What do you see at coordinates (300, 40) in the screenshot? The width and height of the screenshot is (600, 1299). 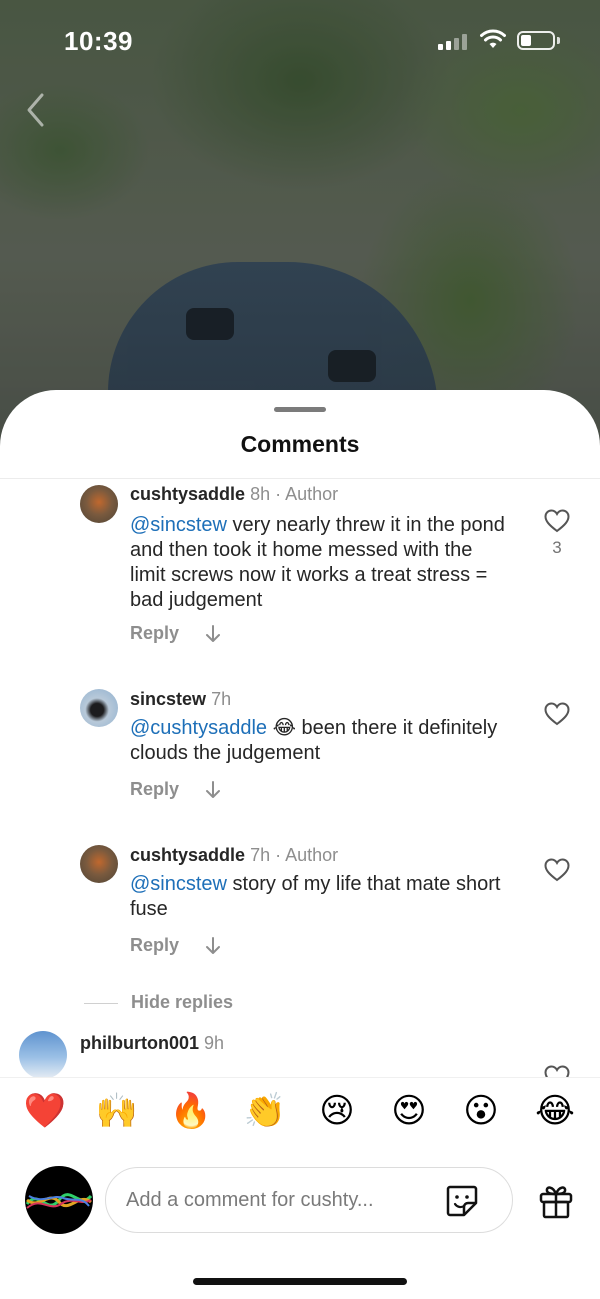 I see `status-bar: 10:39` at bounding box center [300, 40].